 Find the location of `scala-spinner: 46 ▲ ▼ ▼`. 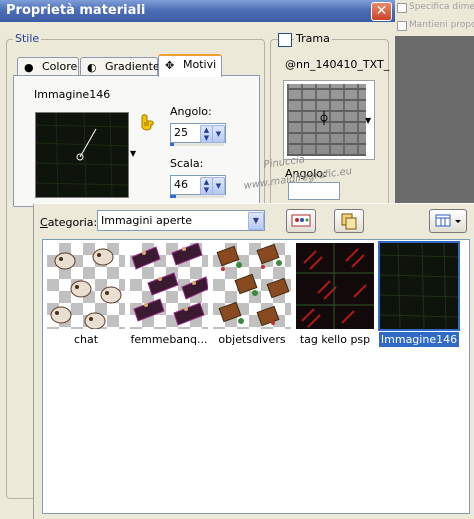

scala-spinner: 46 ▲ ▼ ▼ is located at coordinates (198, 185).